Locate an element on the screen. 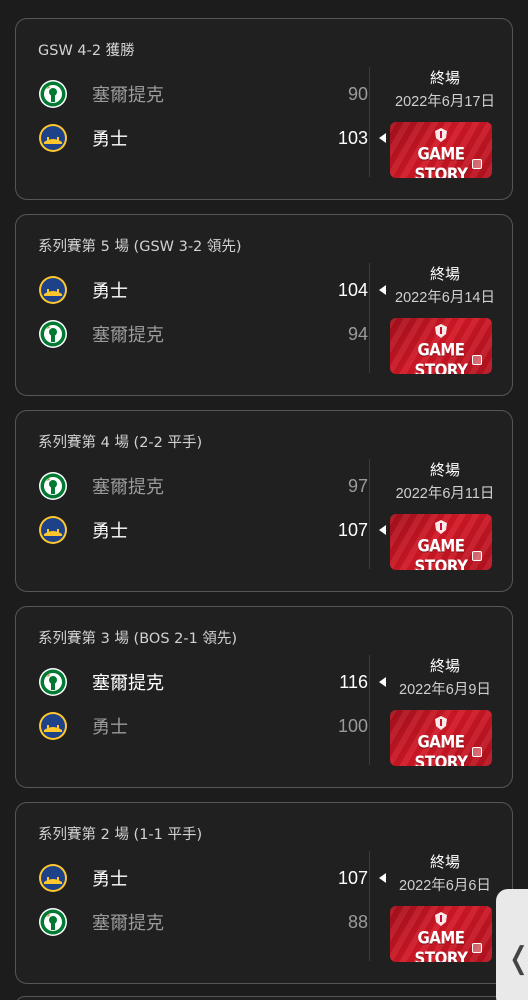 The width and height of the screenshot is (528, 1000). team-score: 94 is located at coordinates (357, 333).